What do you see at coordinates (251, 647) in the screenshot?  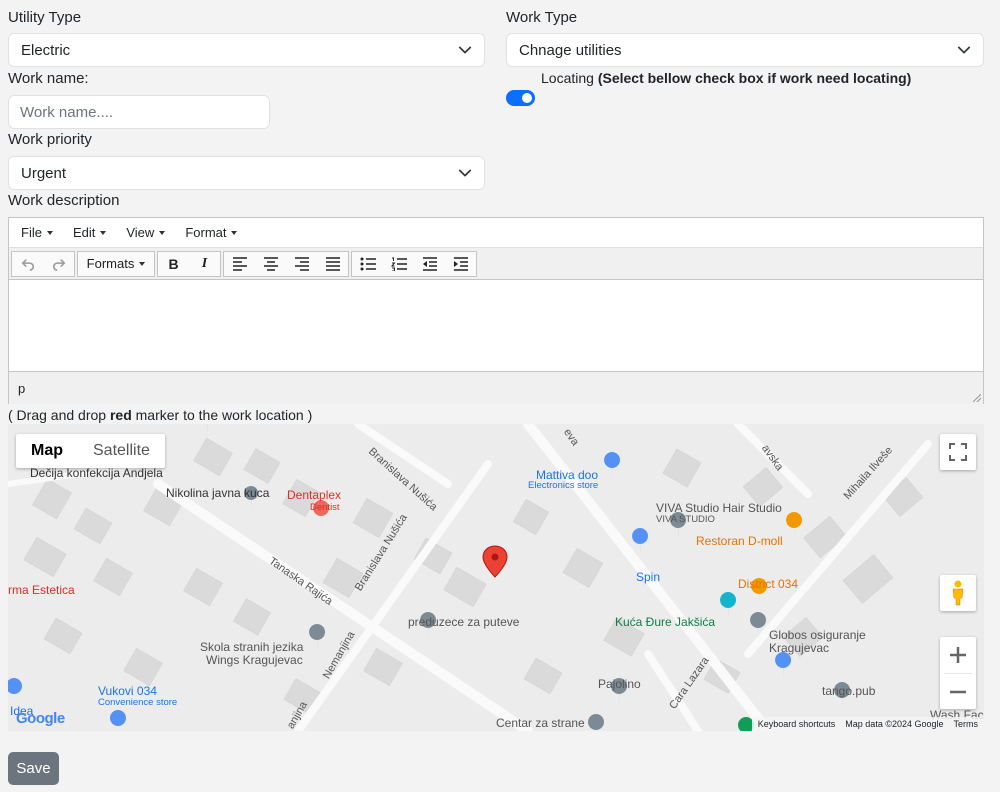 I see `poi-label: Skola stranih jezika` at bounding box center [251, 647].